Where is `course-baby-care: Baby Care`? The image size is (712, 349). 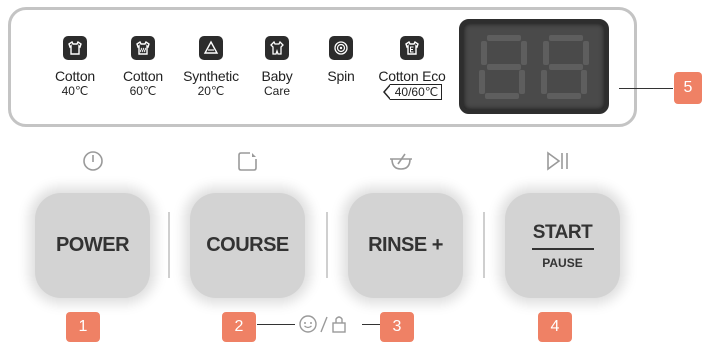 course-baby-care: Baby Care is located at coordinates (277, 67).